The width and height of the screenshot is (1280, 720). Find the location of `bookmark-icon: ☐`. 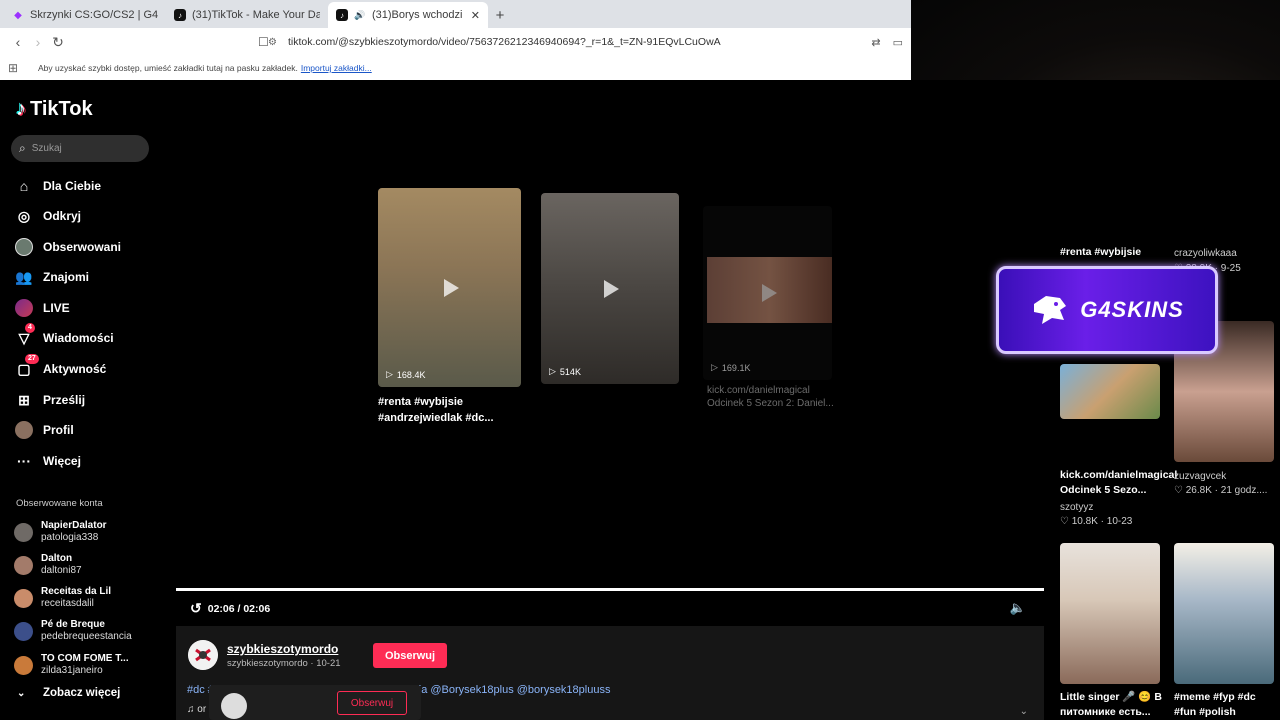

bookmark-icon: ☐ is located at coordinates (265, 42).